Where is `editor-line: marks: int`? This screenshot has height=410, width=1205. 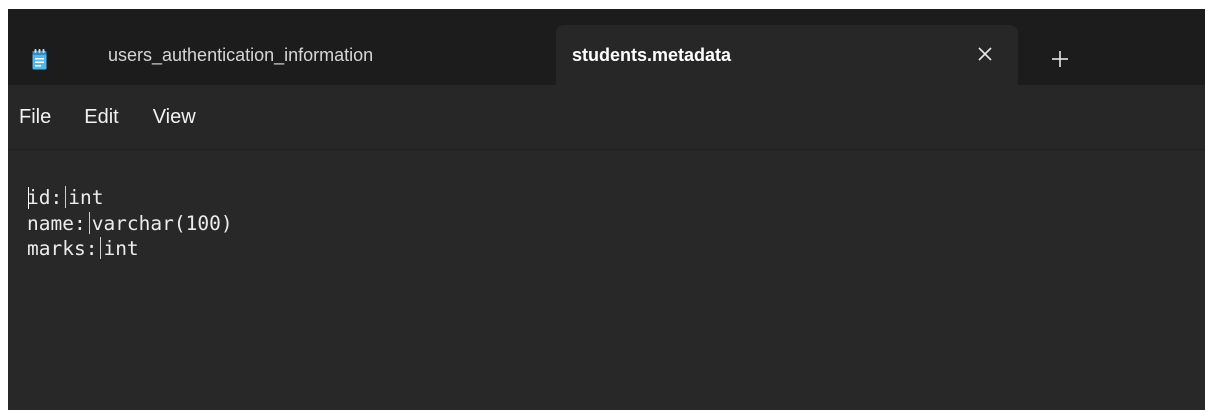 editor-line: marks: int is located at coordinates (83, 249).